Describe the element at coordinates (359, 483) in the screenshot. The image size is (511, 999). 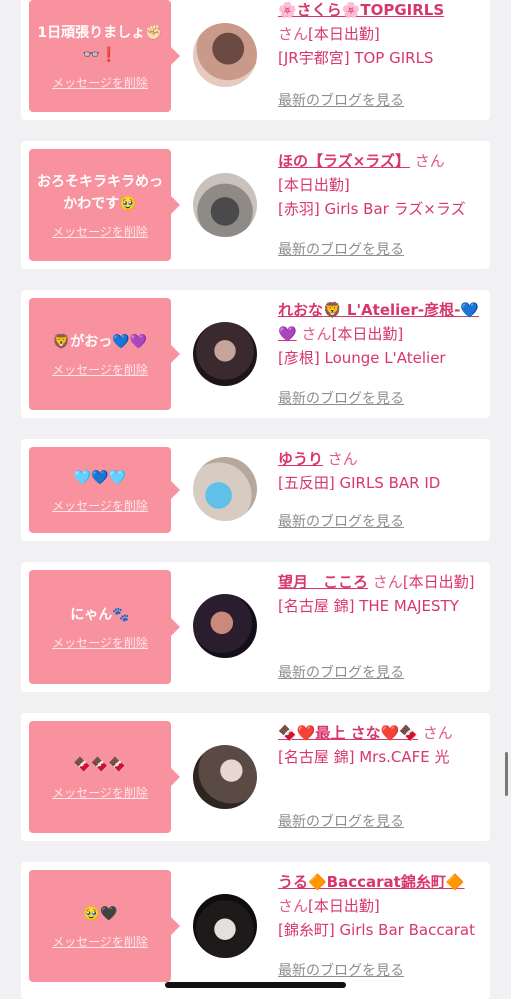
I see `shop-name: [五反田] GIRLS BAR ID` at that location.